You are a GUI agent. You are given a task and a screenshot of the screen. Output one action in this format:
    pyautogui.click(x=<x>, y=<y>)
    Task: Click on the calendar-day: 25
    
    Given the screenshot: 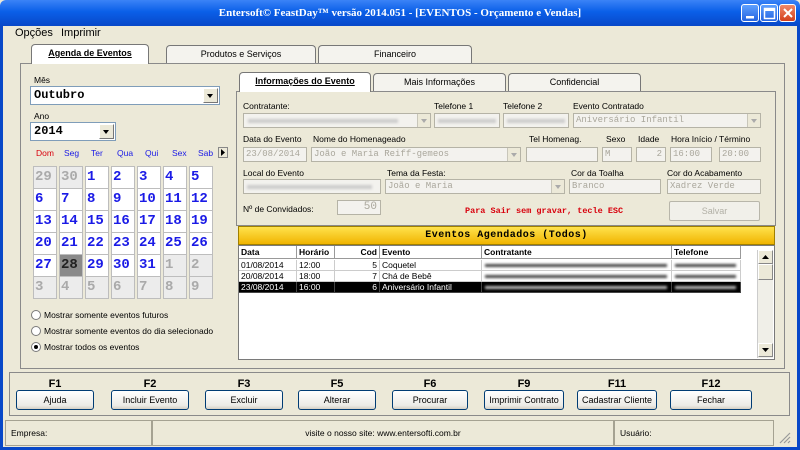 What is the action you would take?
    pyautogui.click(x=175, y=243)
    